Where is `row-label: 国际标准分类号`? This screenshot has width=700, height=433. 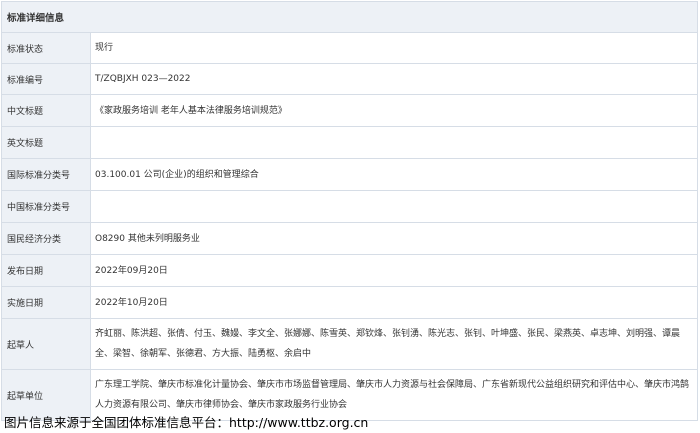 row-label: 国际标准分类号 is located at coordinates (46, 174).